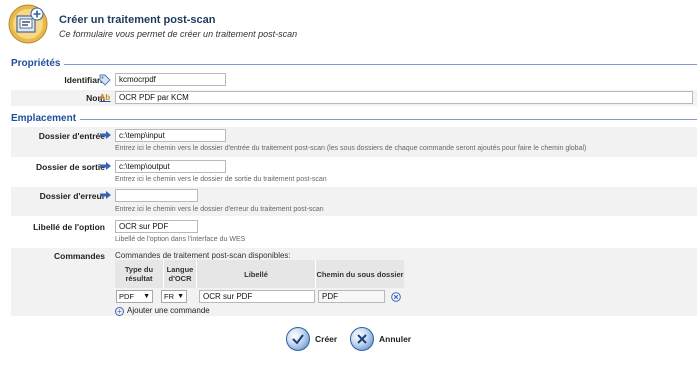  What do you see at coordinates (46, 118) in the screenshot?
I see `section-title-emplacement: Emplacement` at bounding box center [46, 118].